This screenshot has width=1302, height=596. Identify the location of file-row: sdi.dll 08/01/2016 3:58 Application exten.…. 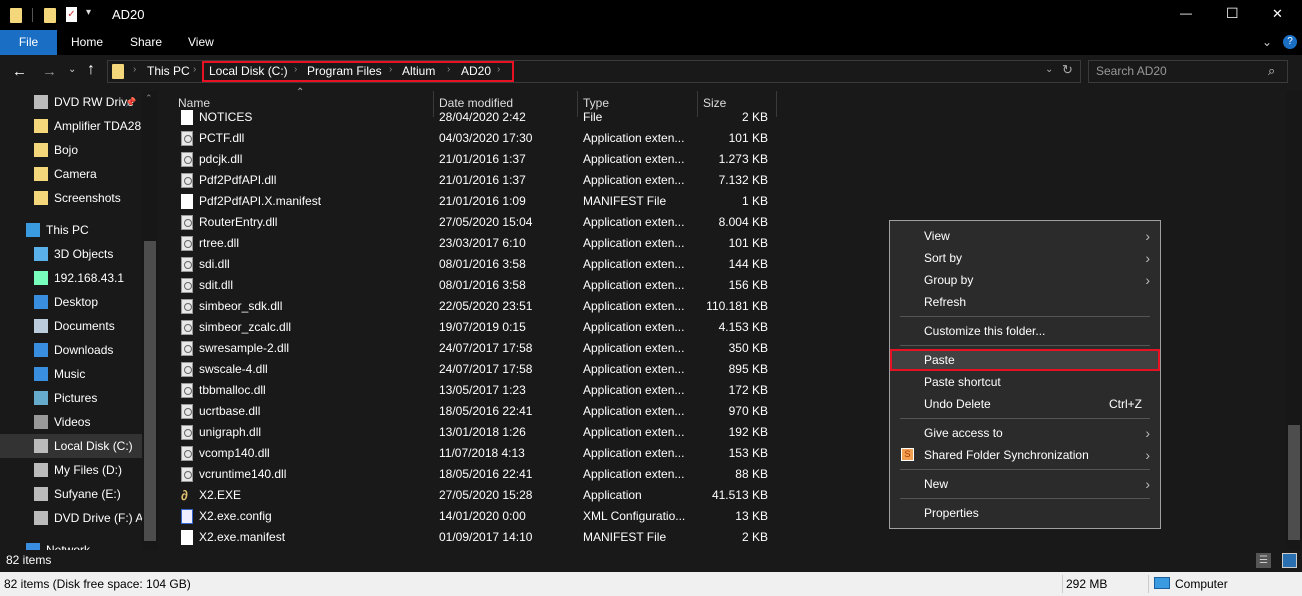
(470, 264).